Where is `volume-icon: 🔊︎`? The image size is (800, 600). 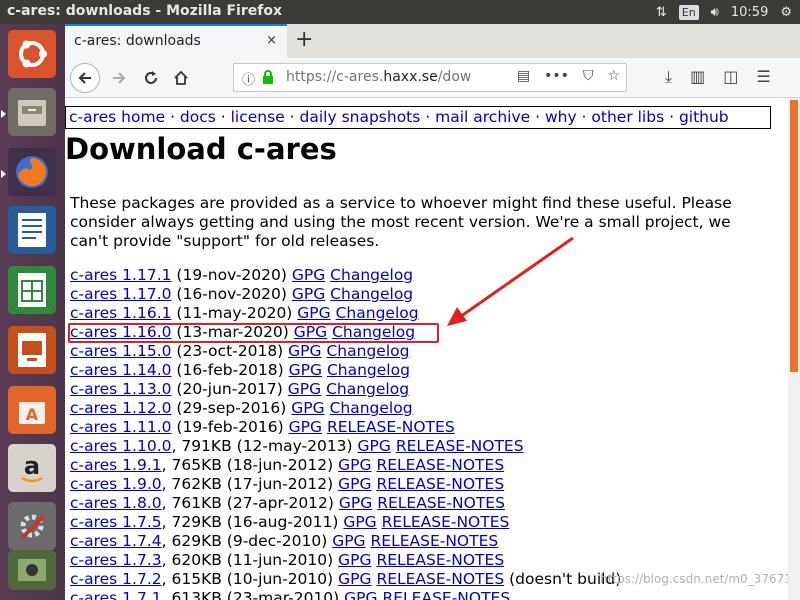 volume-icon: 🔊︎ is located at coordinates (715, 12).